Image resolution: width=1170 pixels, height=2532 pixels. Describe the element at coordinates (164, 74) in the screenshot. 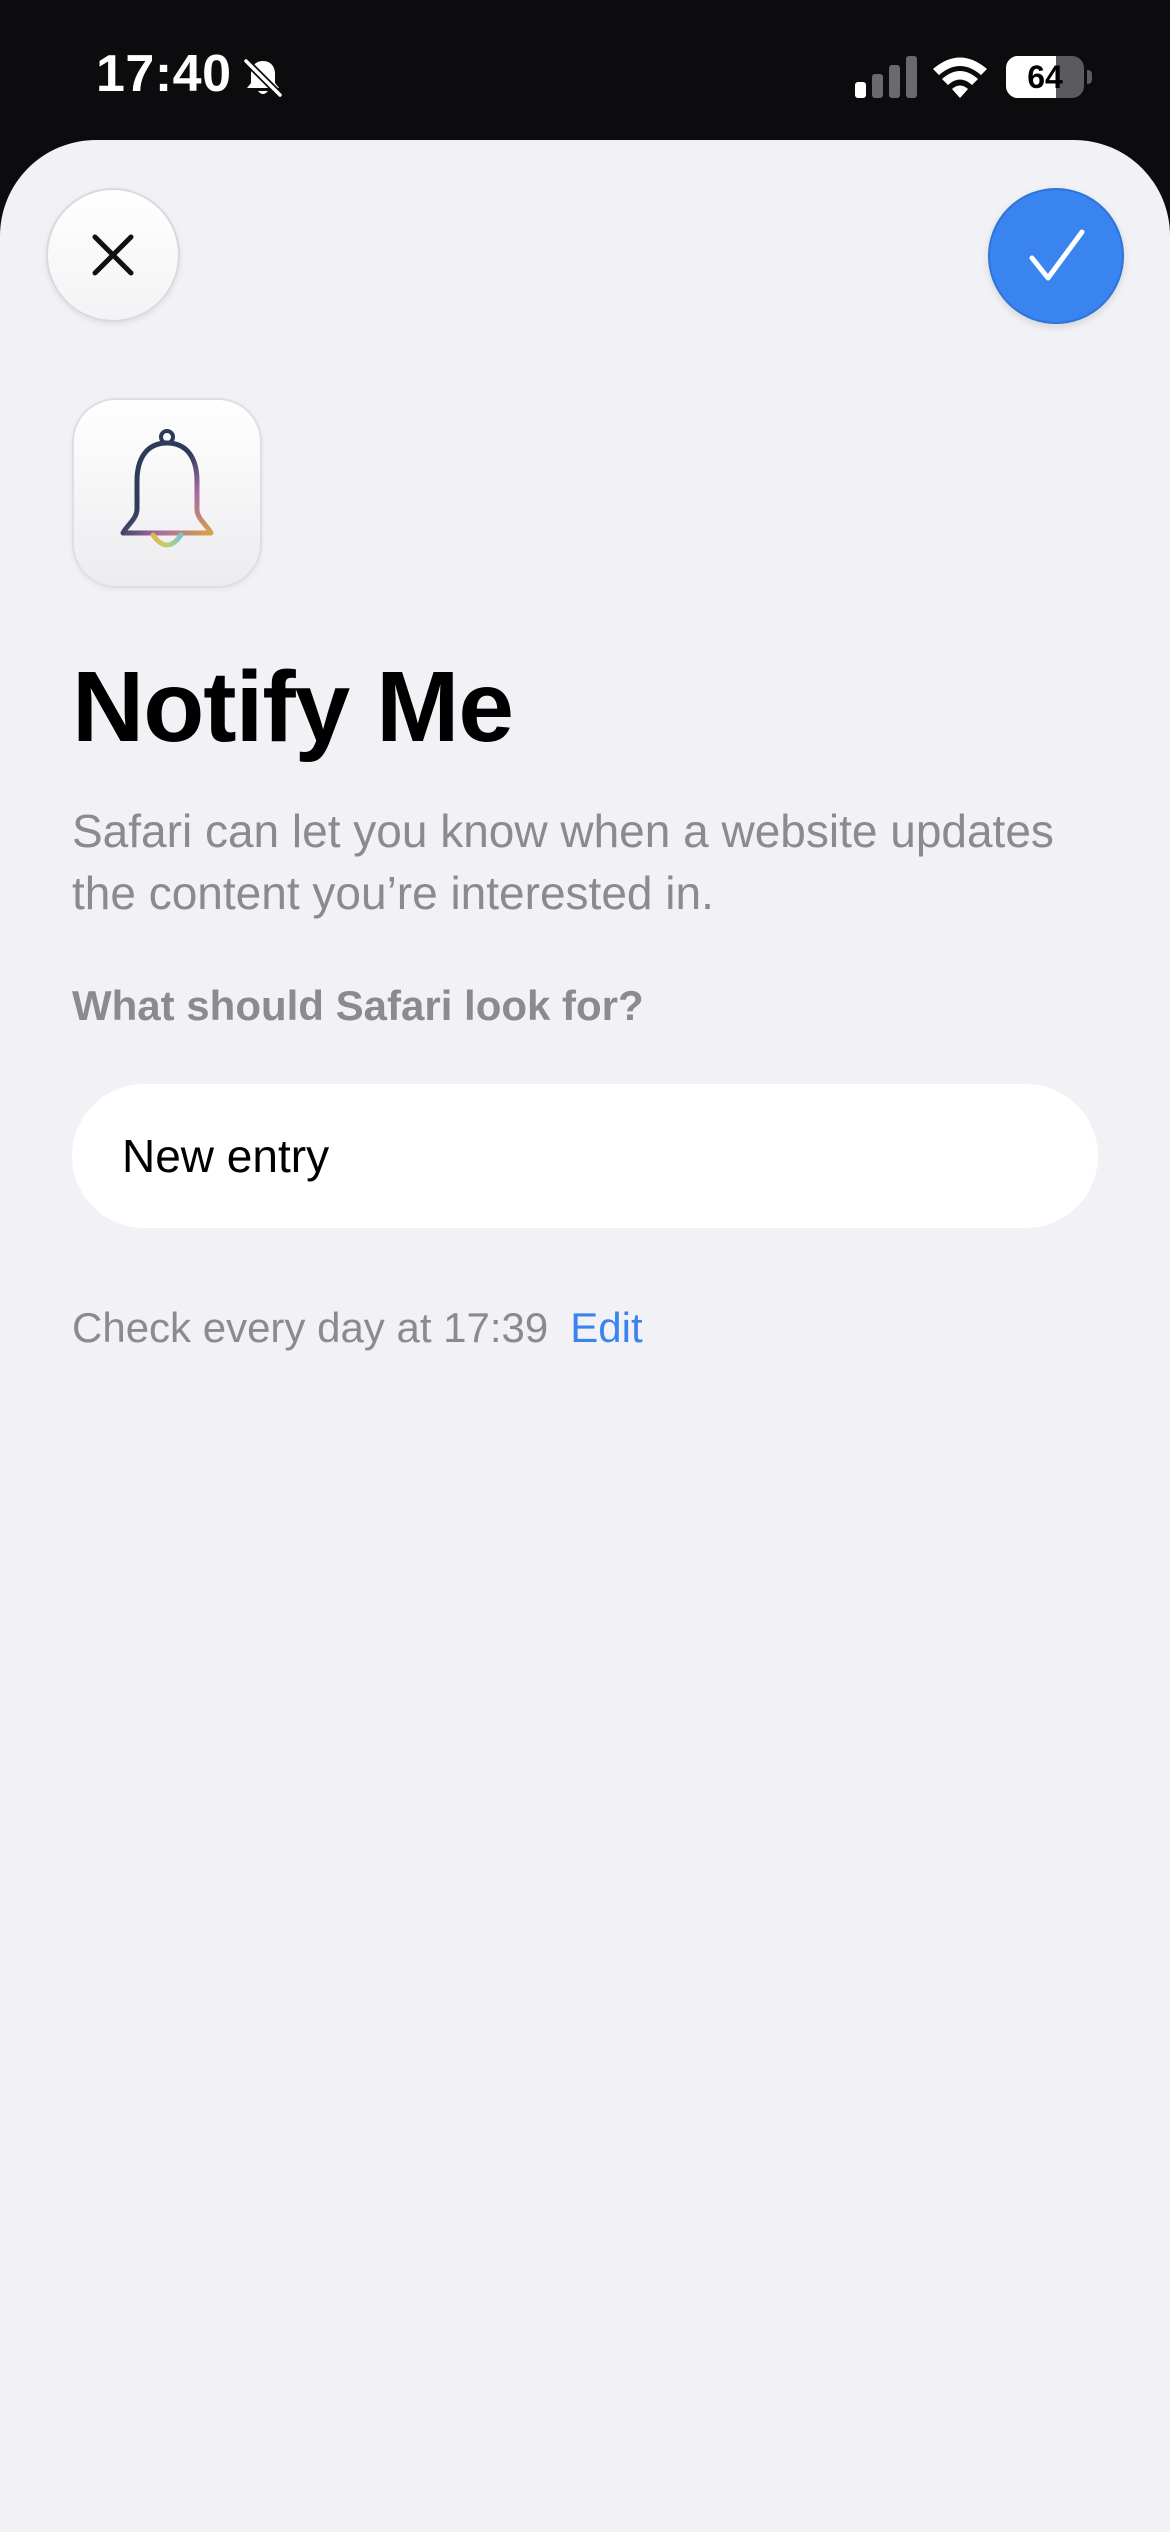

I see `status-time: 17:40` at that location.